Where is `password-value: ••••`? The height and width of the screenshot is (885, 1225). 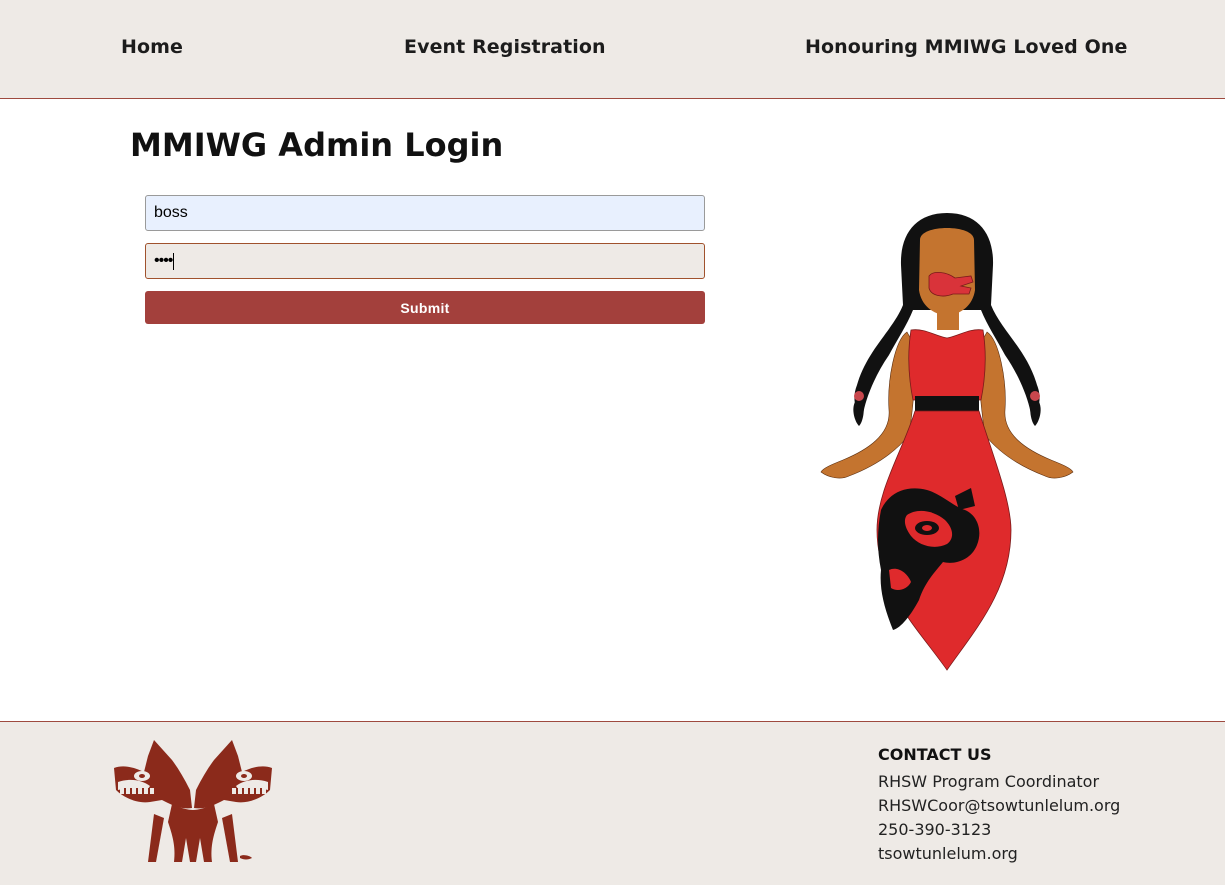 password-value: •••• is located at coordinates (163, 260).